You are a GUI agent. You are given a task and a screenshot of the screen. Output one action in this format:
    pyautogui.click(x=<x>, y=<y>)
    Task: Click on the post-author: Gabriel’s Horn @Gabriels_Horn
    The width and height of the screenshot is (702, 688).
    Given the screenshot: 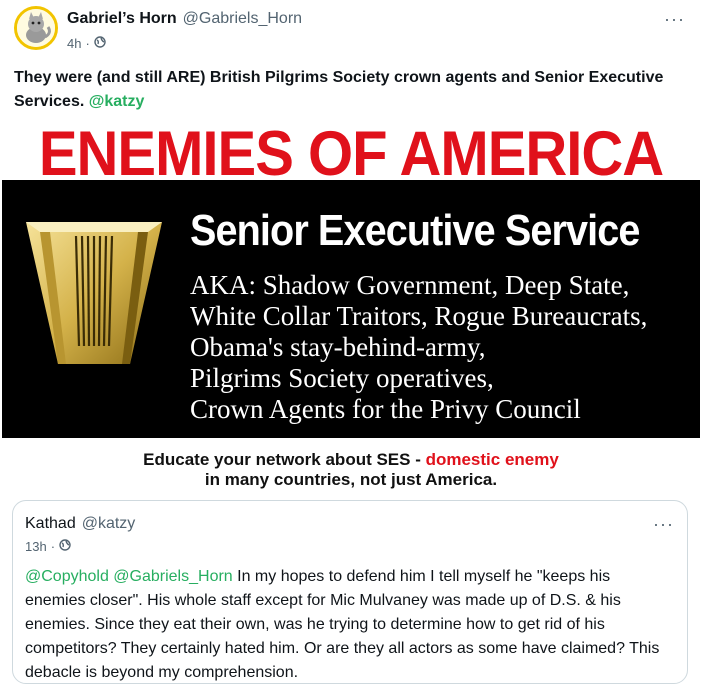 What is the action you would take?
    pyautogui.click(x=184, y=19)
    